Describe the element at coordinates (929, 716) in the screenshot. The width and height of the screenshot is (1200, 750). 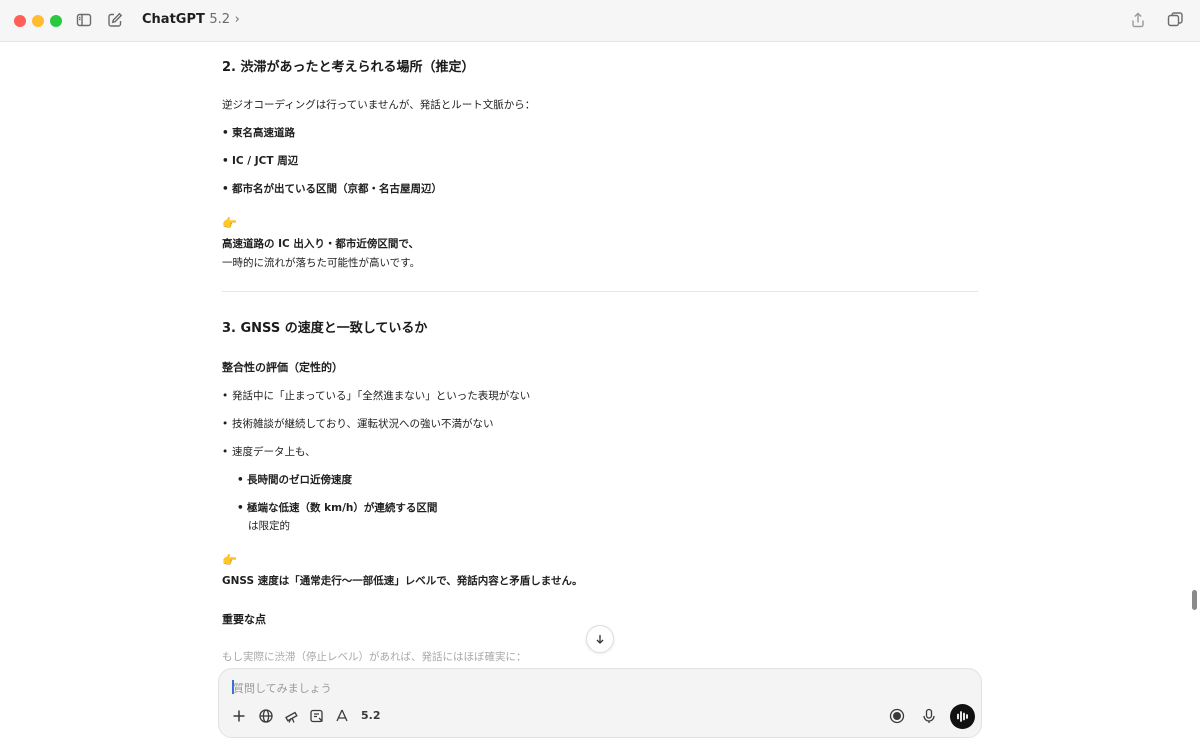
I see `microphone-icon` at that location.